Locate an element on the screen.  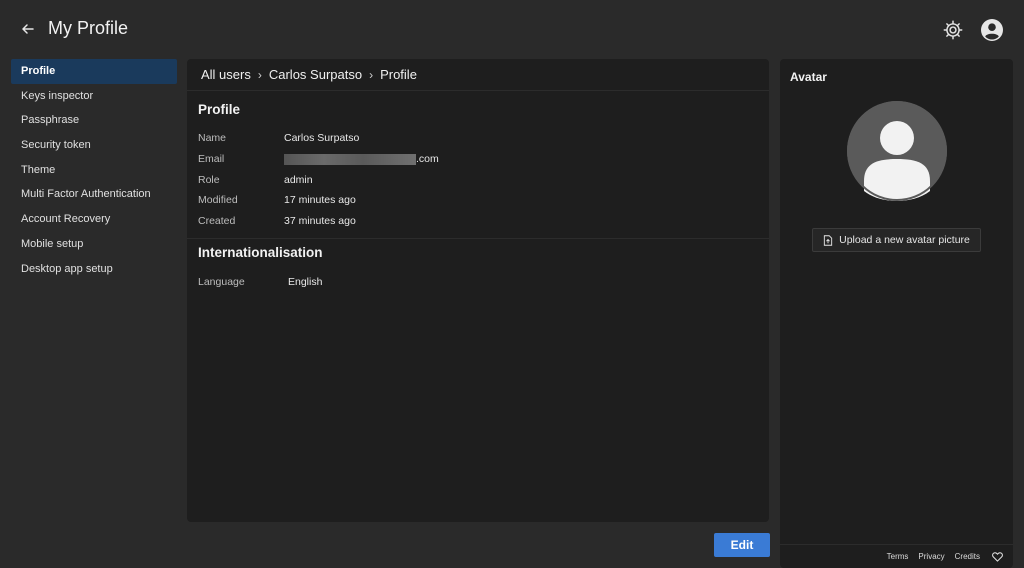
sidebar-item-mfa: Multi Factor Authentication is located at coordinates (94, 194).